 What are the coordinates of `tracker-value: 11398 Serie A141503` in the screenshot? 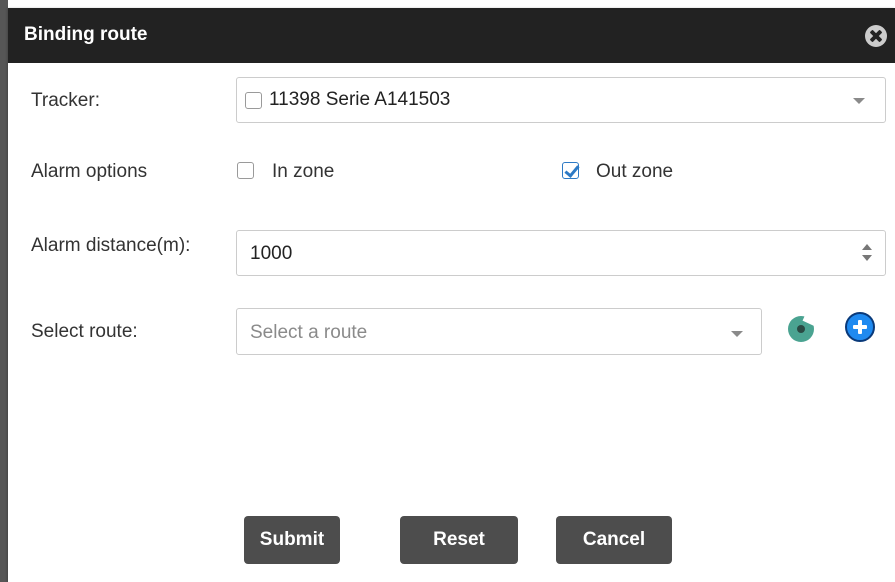 It's located at (360, 99).